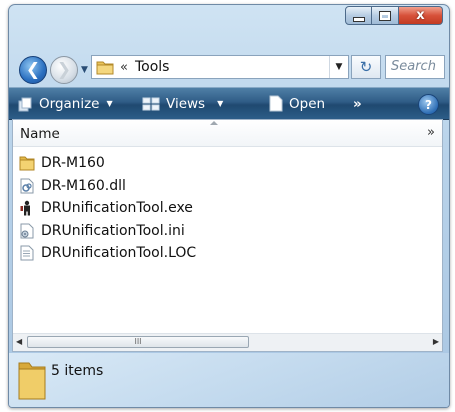 The image size is (455, 412). Describe the element at coordinates (27, 253) in the screenshot. I see `text-file-icon` at that location.